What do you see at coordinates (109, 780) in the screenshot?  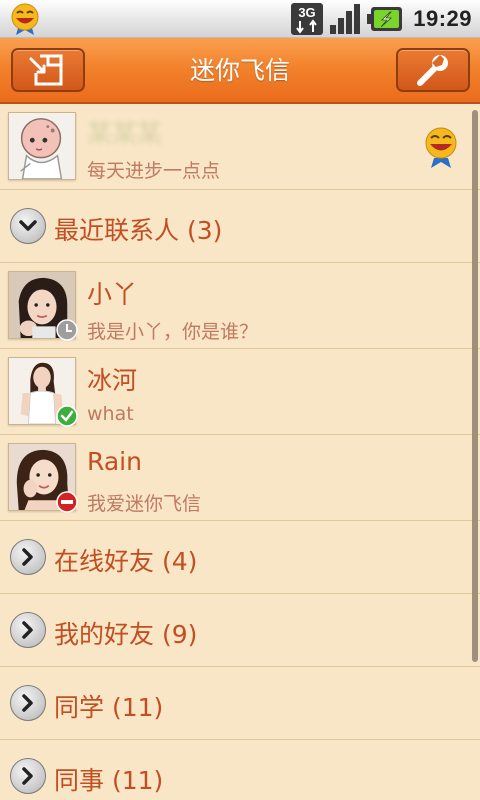 I see `group-label: 同事 (11)` at bounding box center [109, 780].